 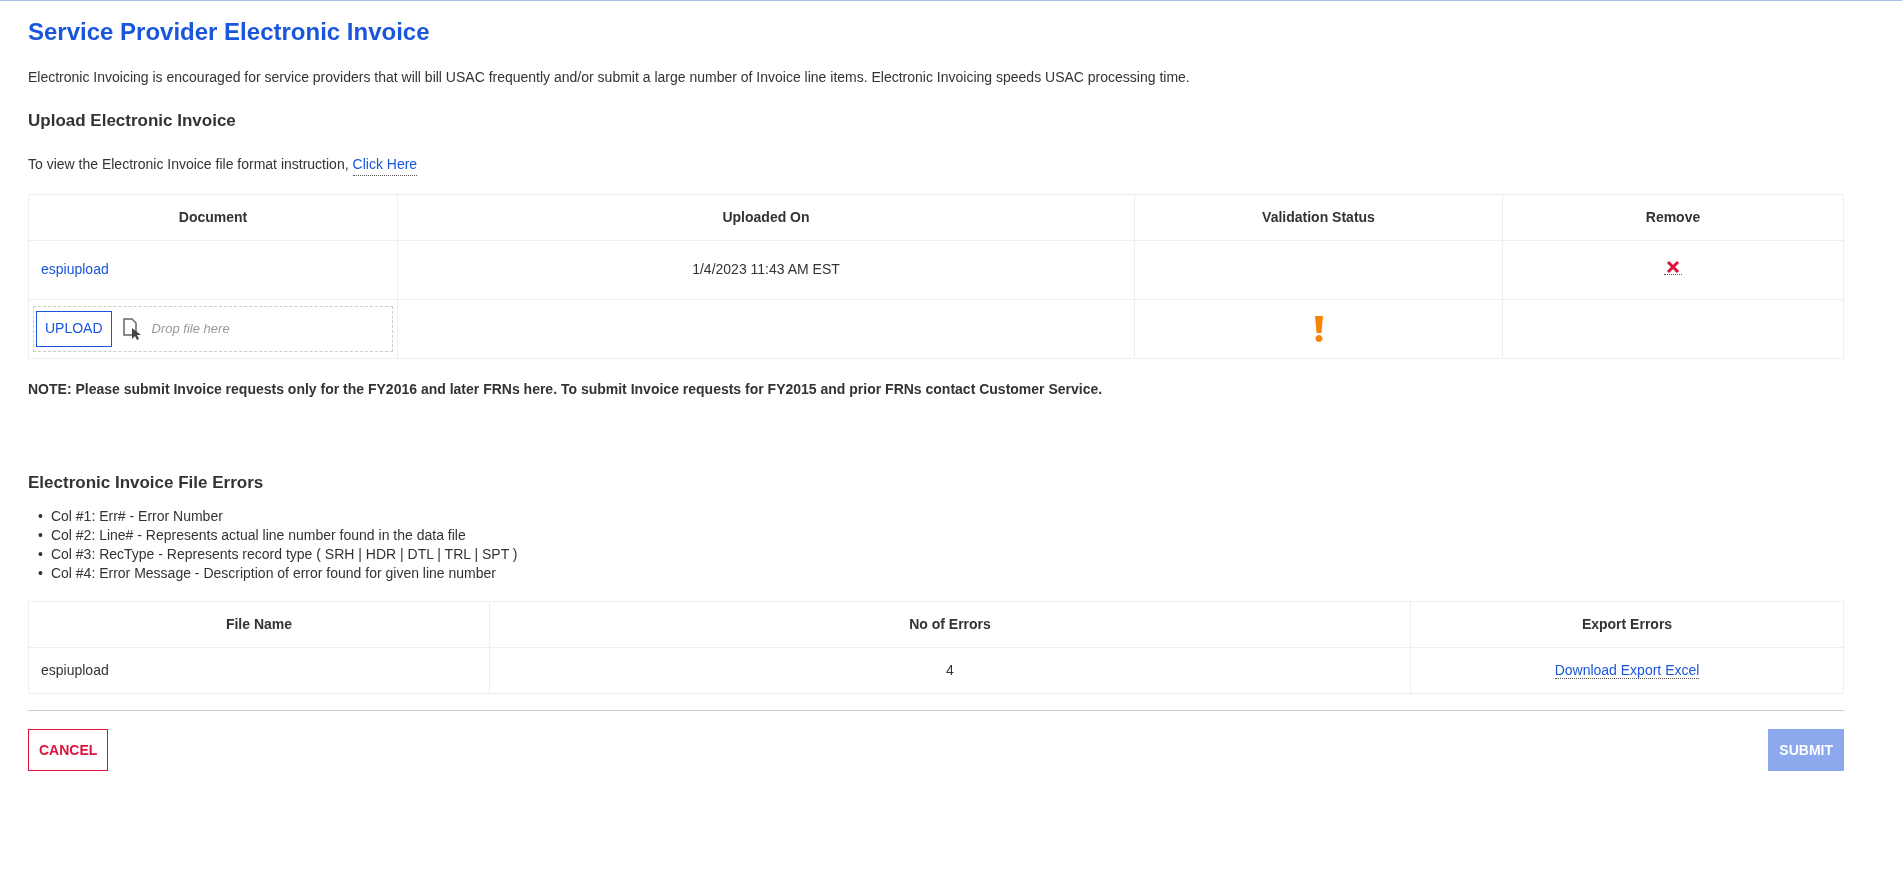 I want to click on upload-button: UPLOAD, so click(x=74, y=328).